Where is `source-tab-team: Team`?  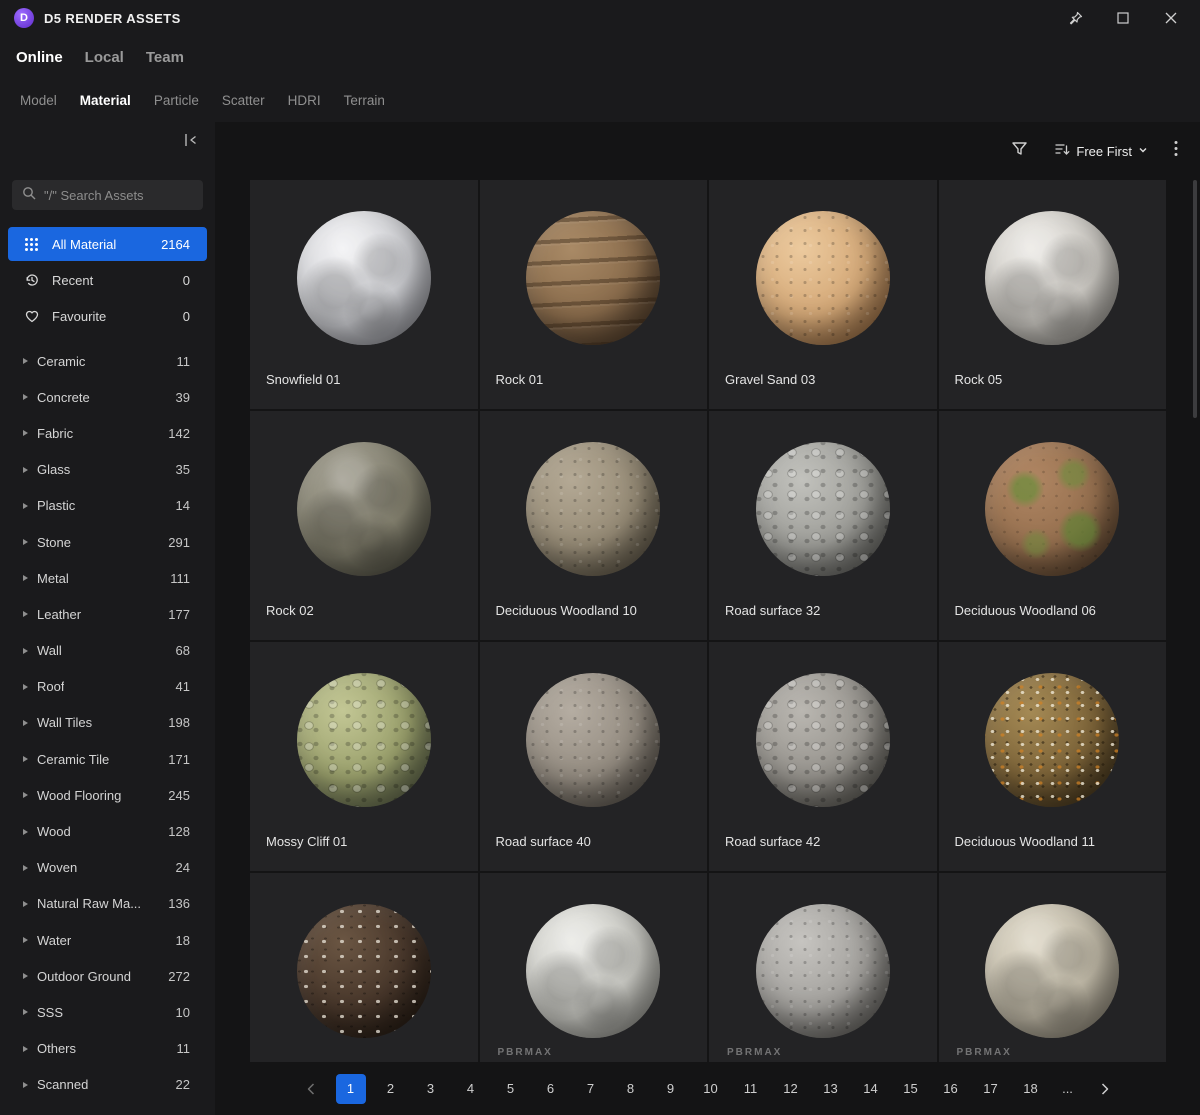
source-tab-team: Team is located at coordinates (165, 57).